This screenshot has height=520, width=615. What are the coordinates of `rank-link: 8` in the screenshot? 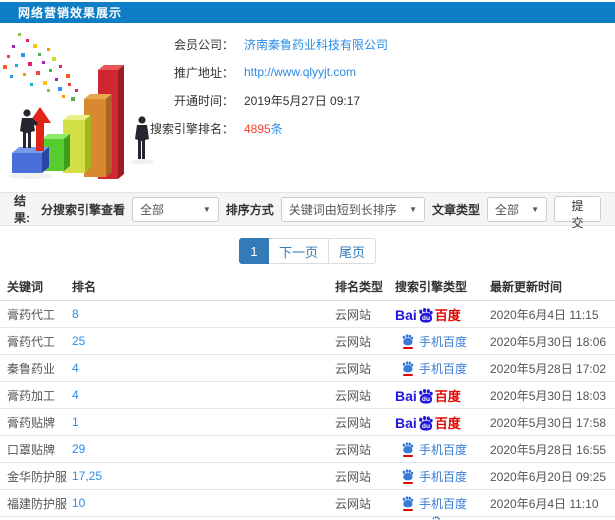 It's located at (75, 314).